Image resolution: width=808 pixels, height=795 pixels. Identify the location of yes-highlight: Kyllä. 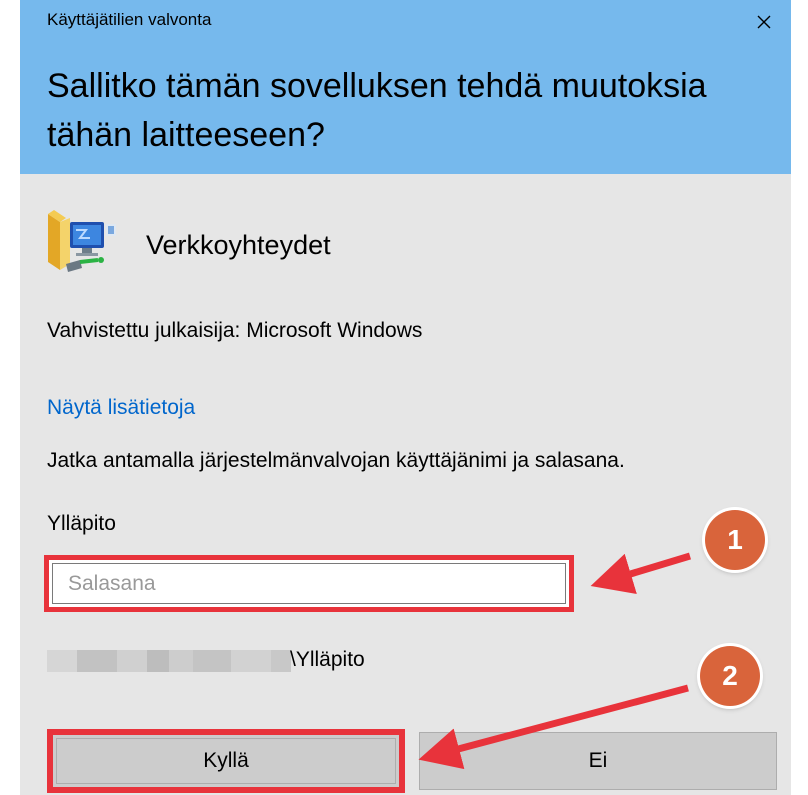
(226, 761).